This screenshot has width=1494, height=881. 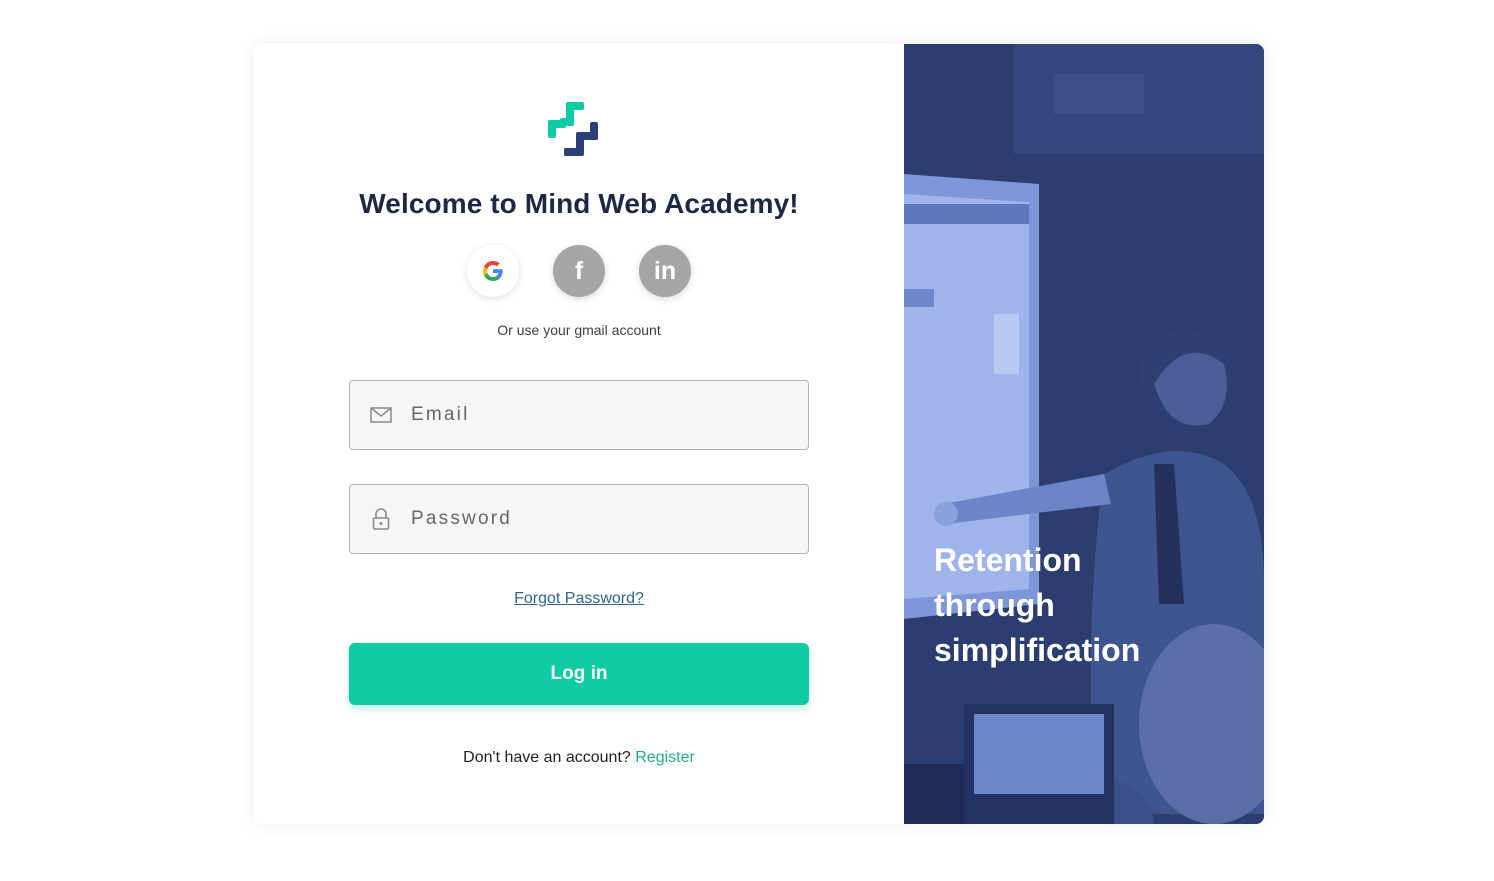 I want to click on google-login-button, so click(x=493, y=271).